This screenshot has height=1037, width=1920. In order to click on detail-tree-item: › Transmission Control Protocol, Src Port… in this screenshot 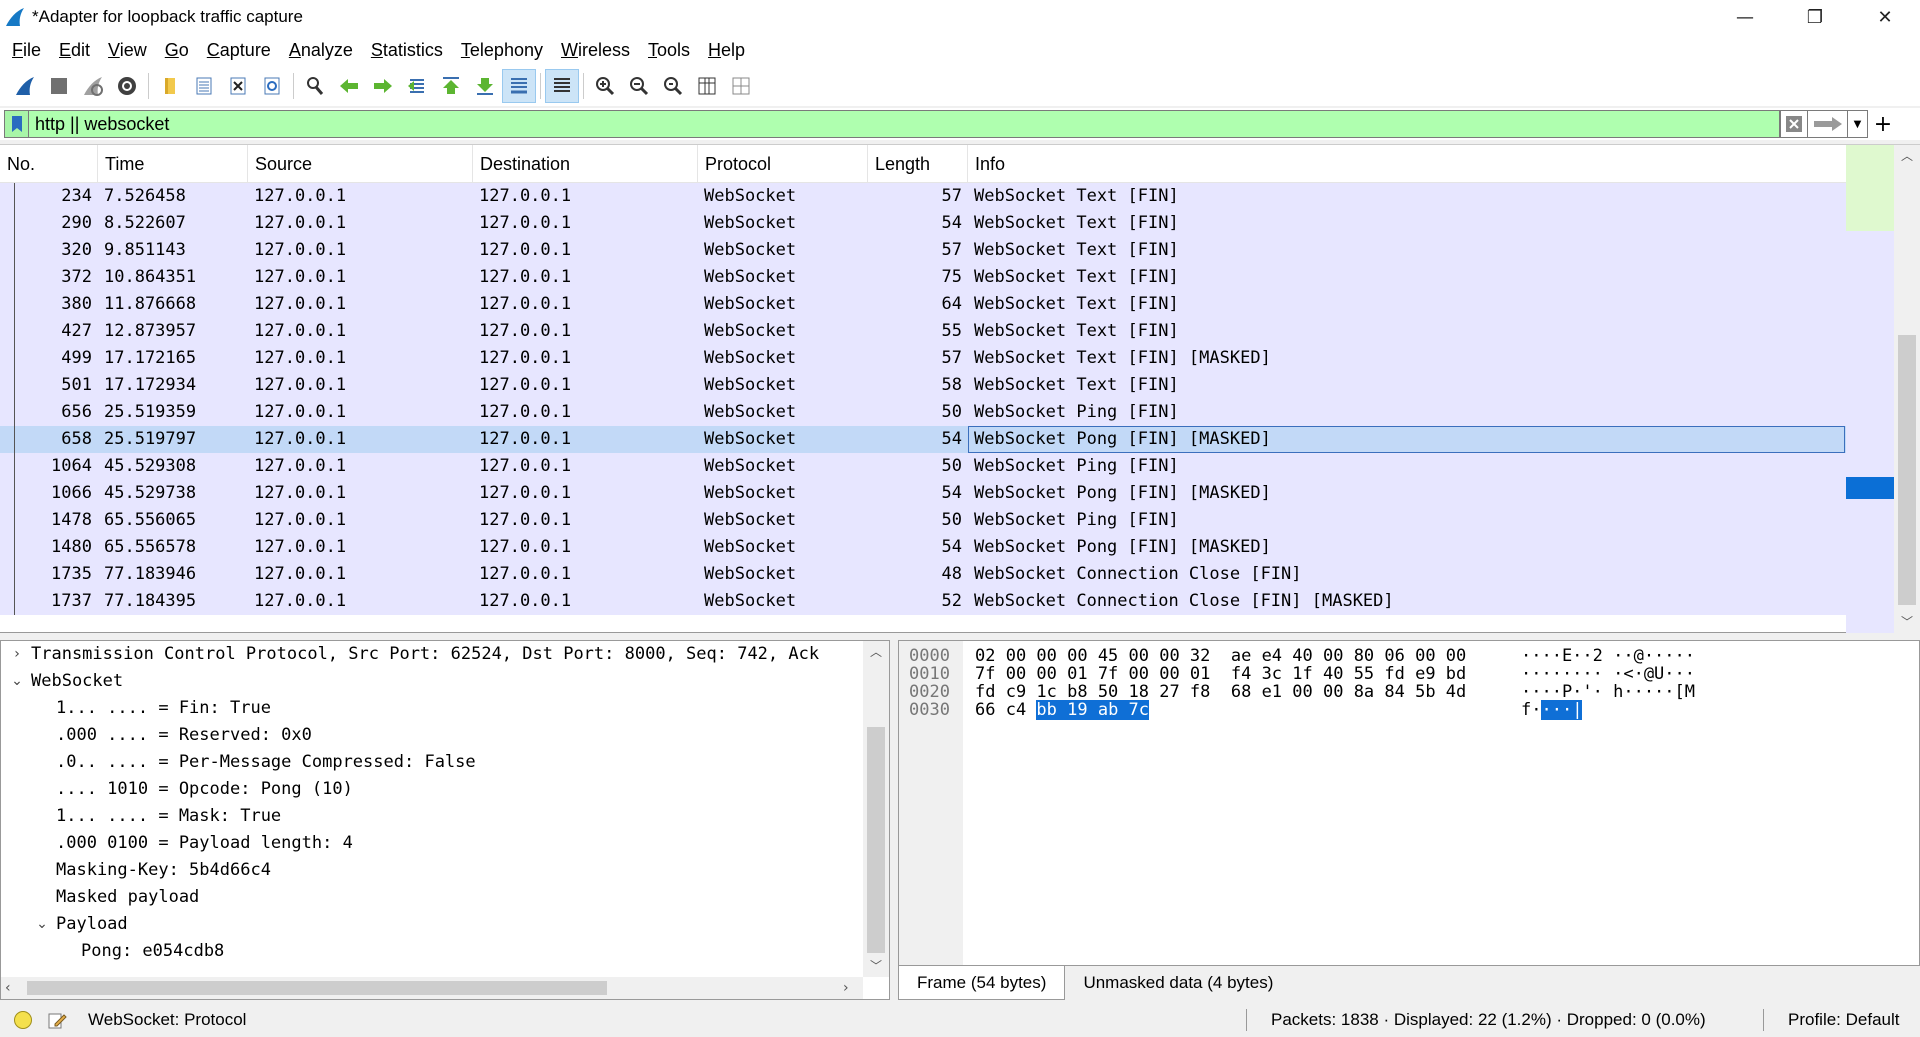, I will do `click(445, 654)`.